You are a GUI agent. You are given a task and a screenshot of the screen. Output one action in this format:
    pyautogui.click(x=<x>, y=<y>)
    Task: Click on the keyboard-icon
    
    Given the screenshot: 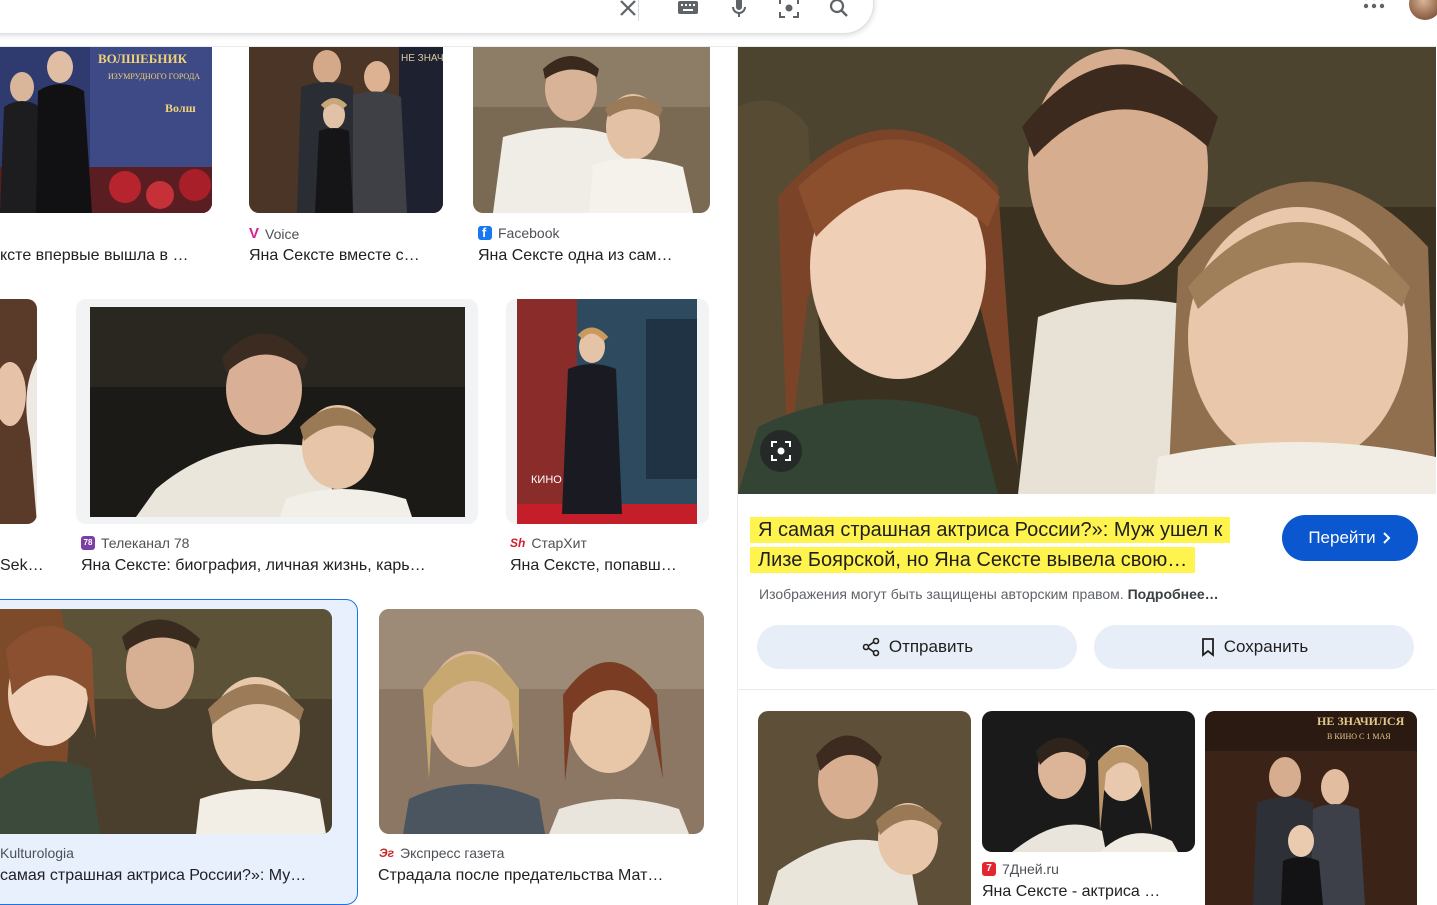 What is the action you would take?
    pyautogui.click(x=688, y=10)
    